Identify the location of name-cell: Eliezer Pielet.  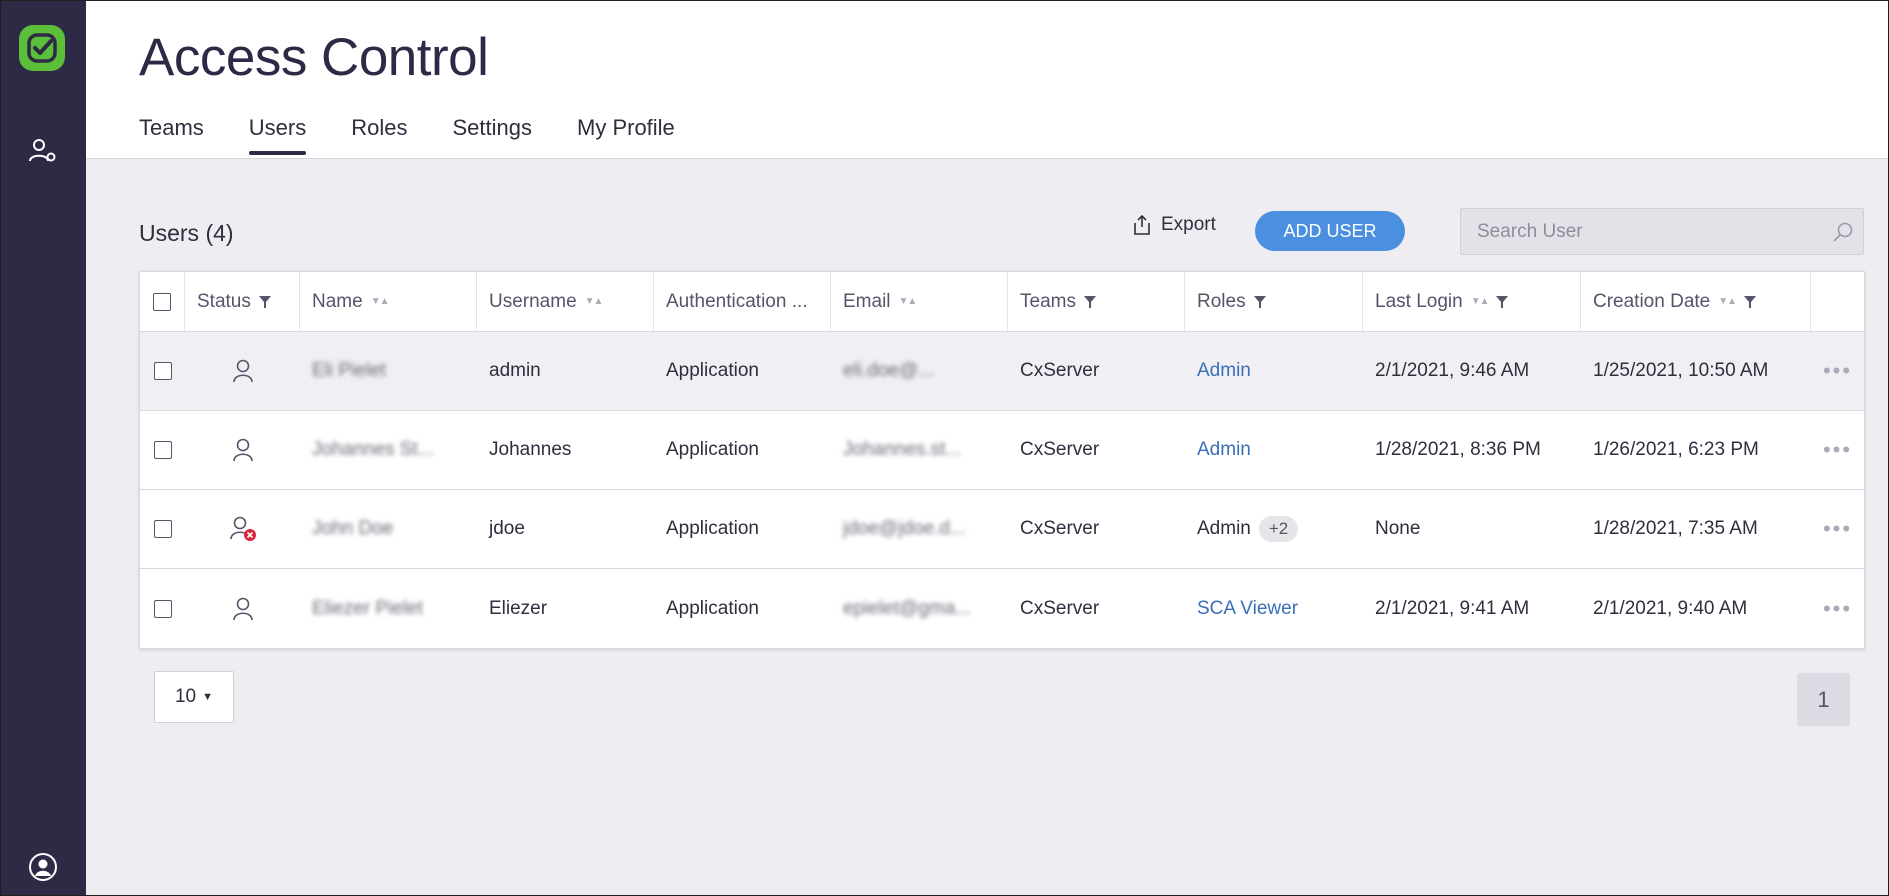
(367, 608).